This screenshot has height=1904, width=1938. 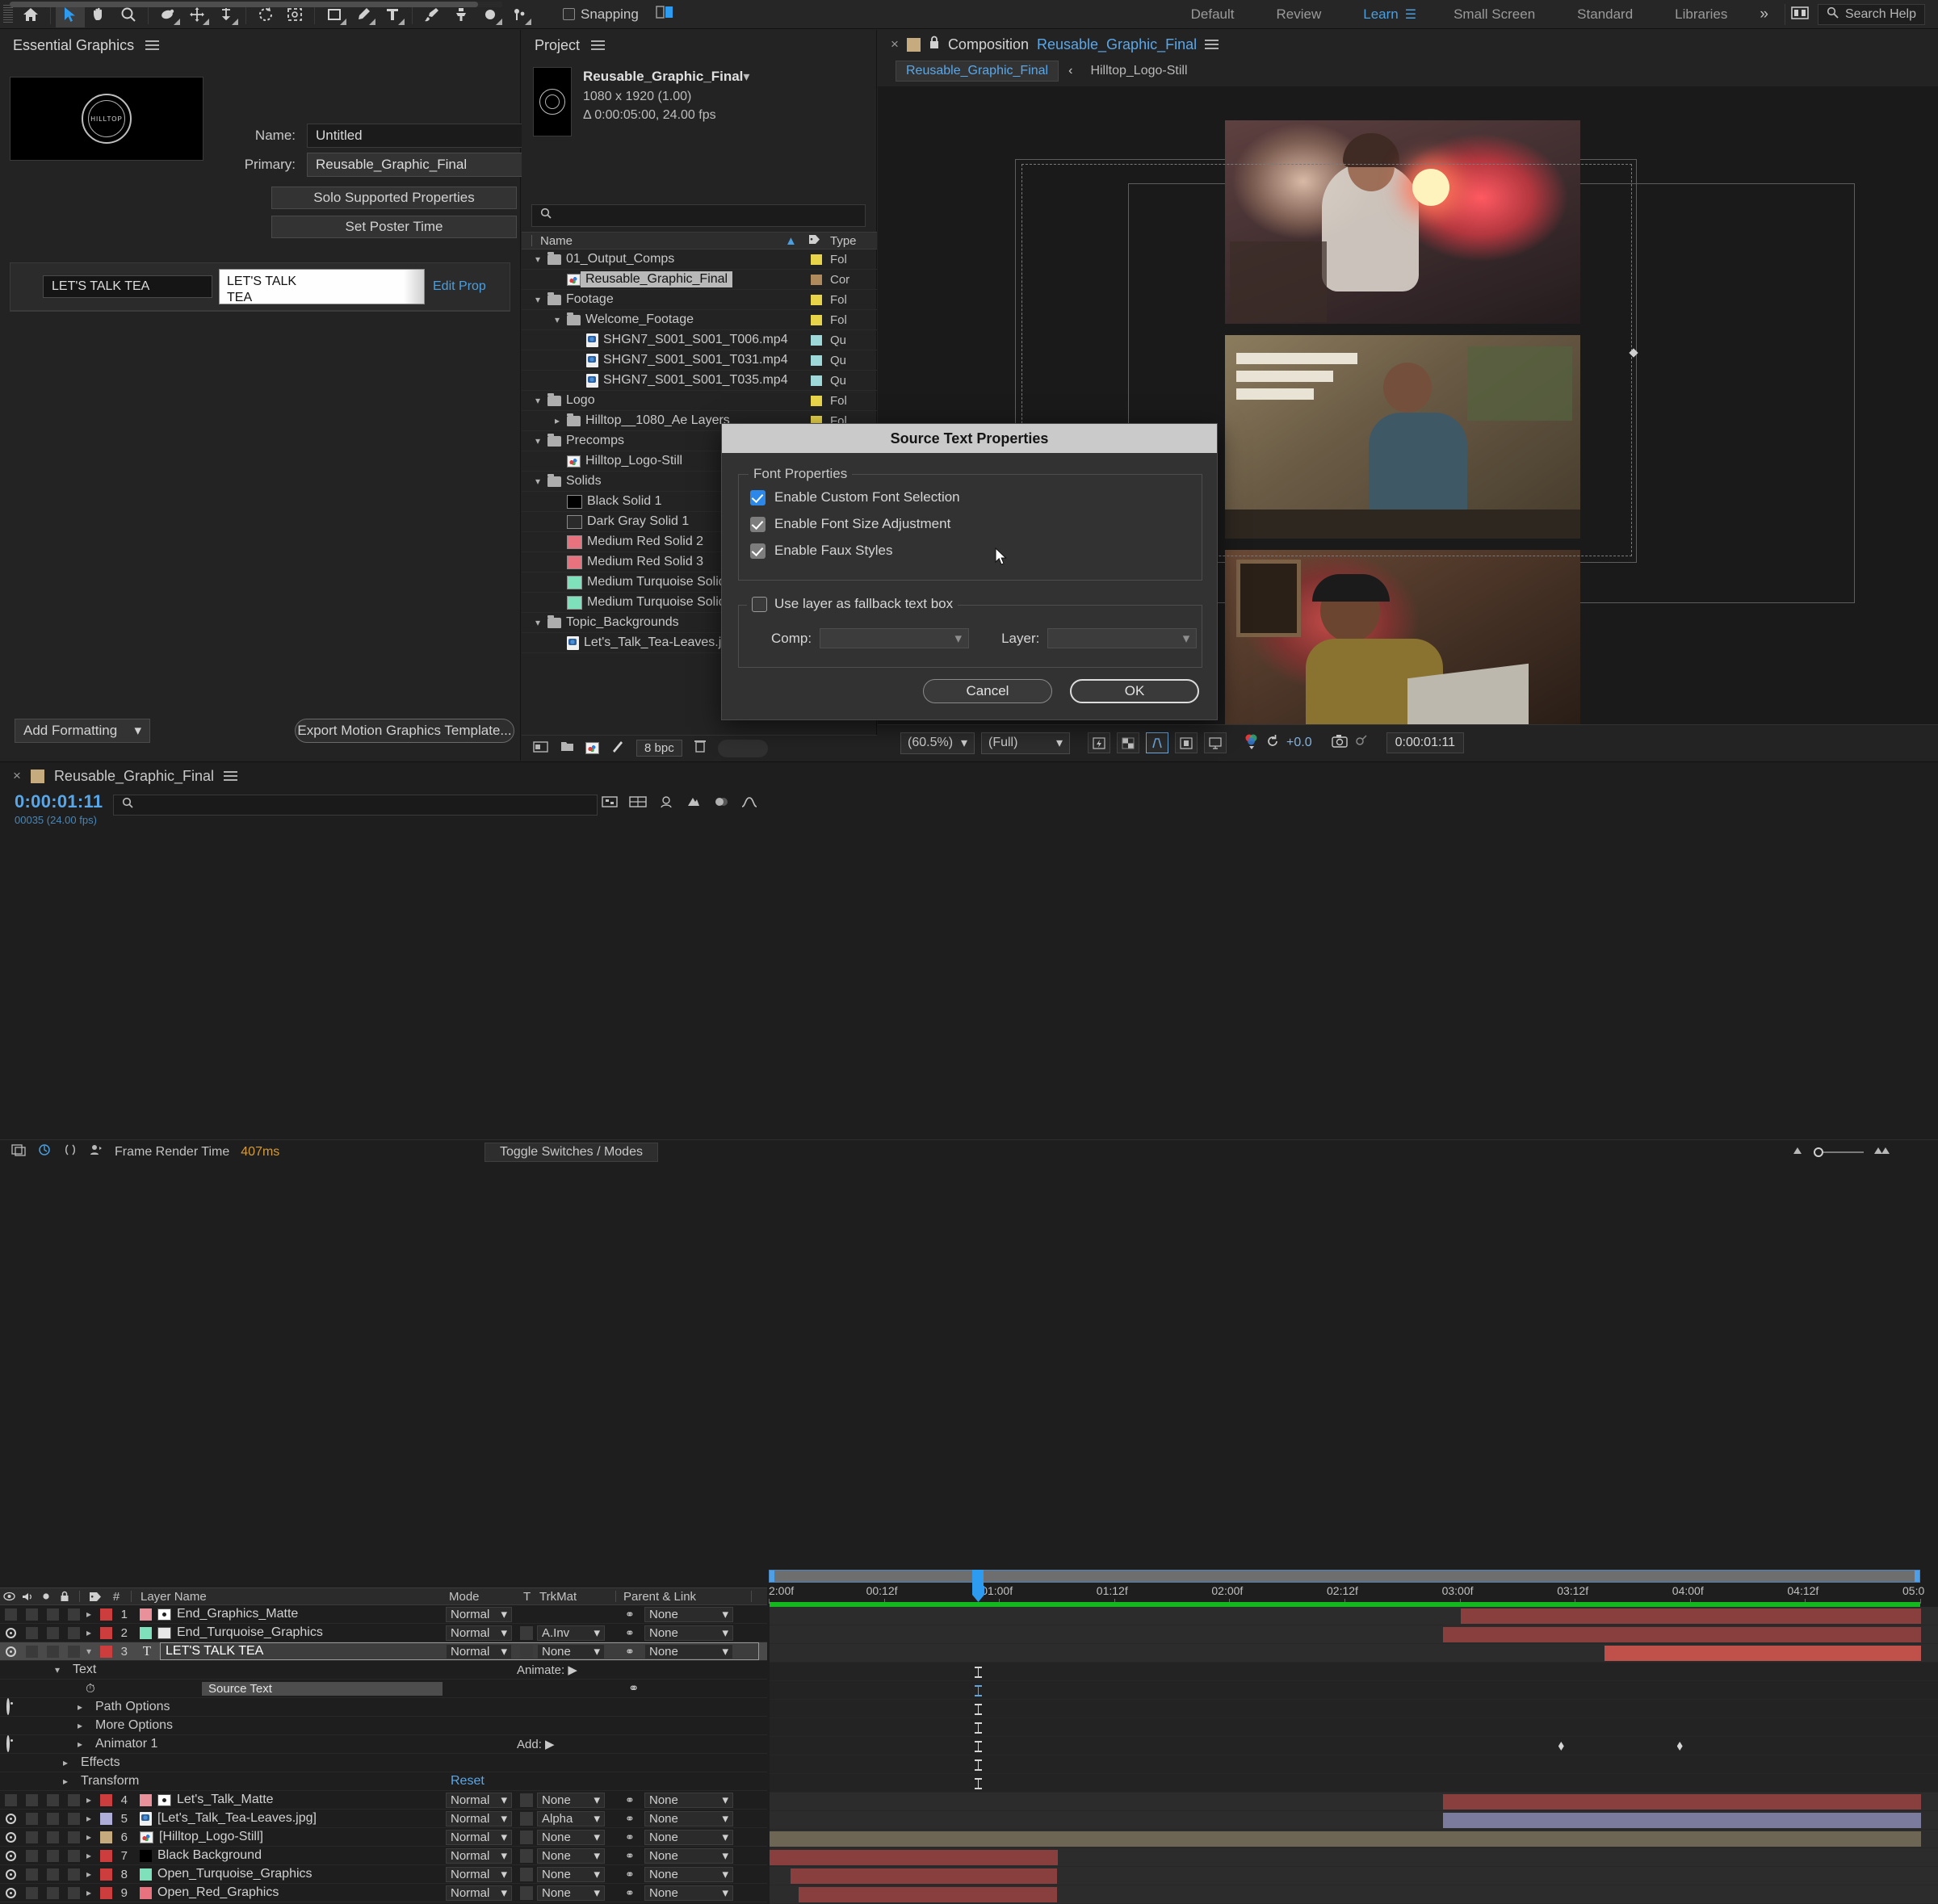 What do you see at coordinates (383, 1856) in the screenshot?
I see `layer-row: ▸ 7 Black Background Normal ▾ None ▾ ⚭ None ▾` at bounding box center [383, 1856].